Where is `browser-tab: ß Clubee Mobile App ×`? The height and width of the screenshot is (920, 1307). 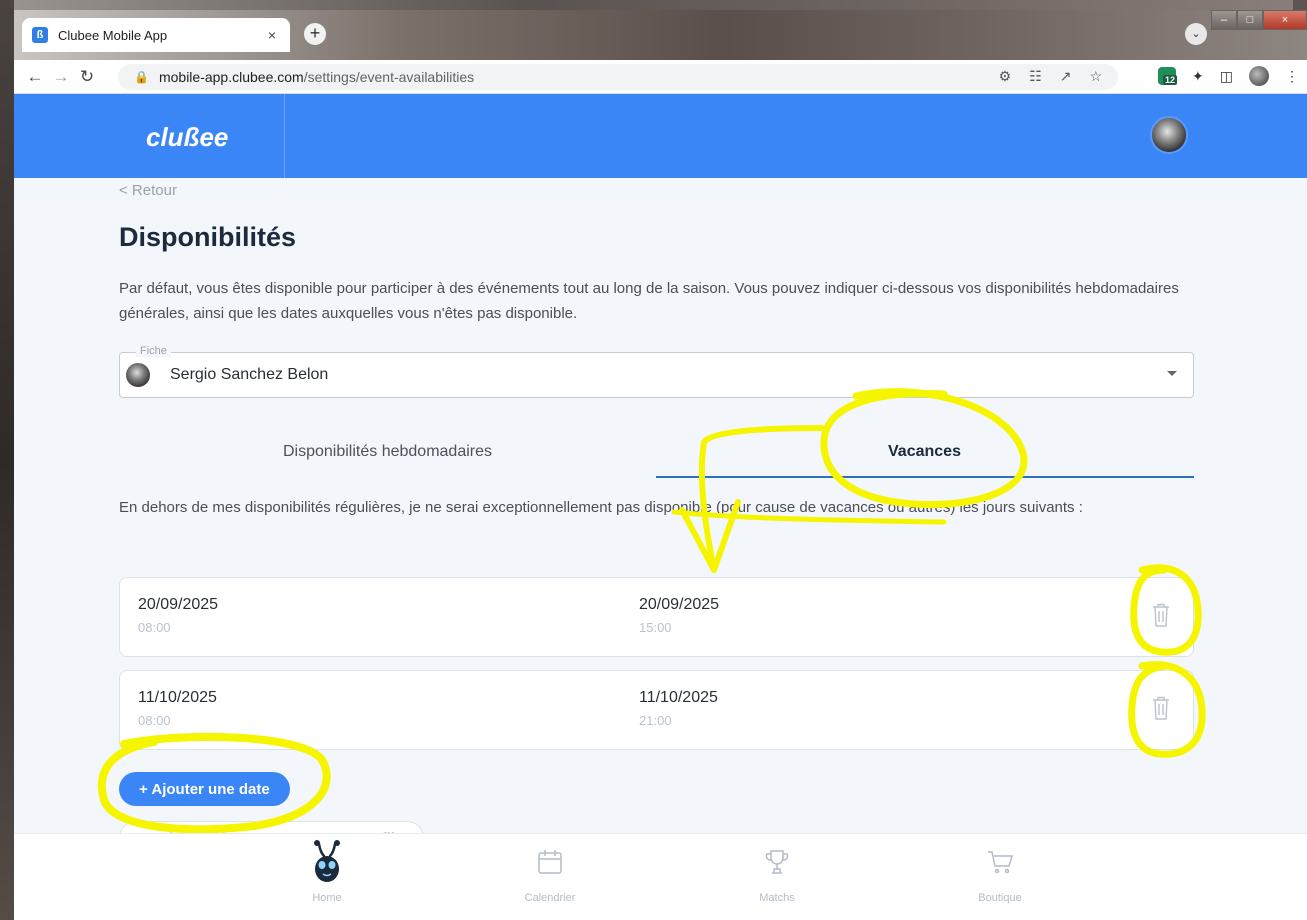
browser-tab: ß Clubee Mobile App × is located at coordinates (156, 35).